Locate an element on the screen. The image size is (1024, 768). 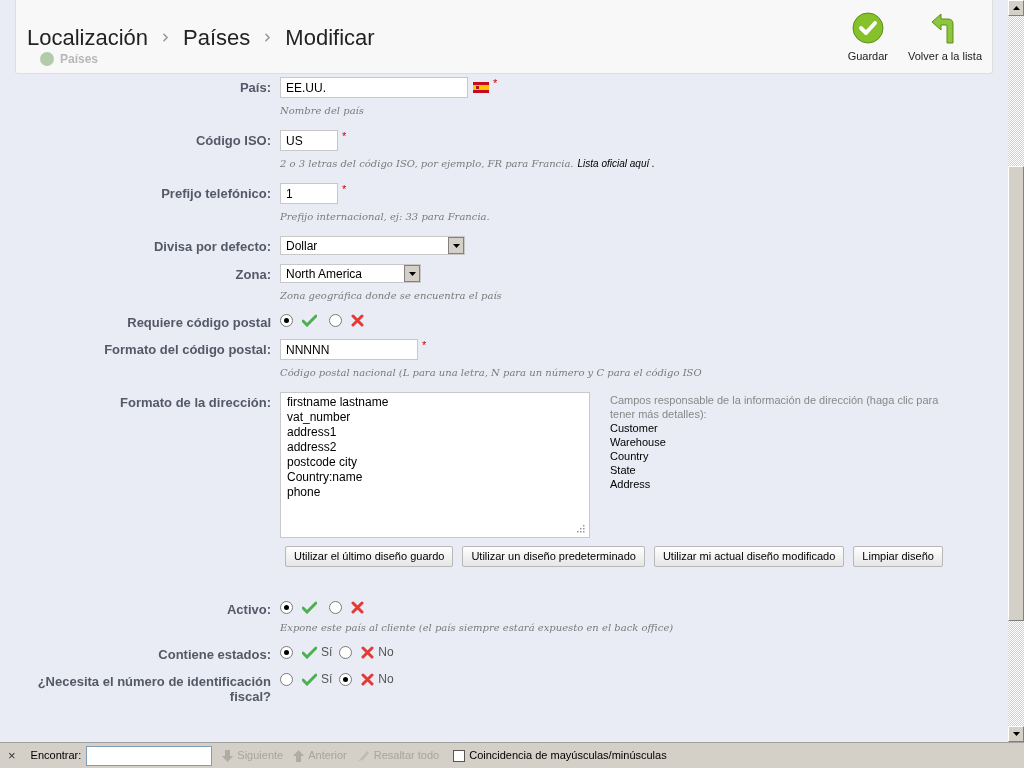
select-dropdown: North America is located at coordinates (350, 273).